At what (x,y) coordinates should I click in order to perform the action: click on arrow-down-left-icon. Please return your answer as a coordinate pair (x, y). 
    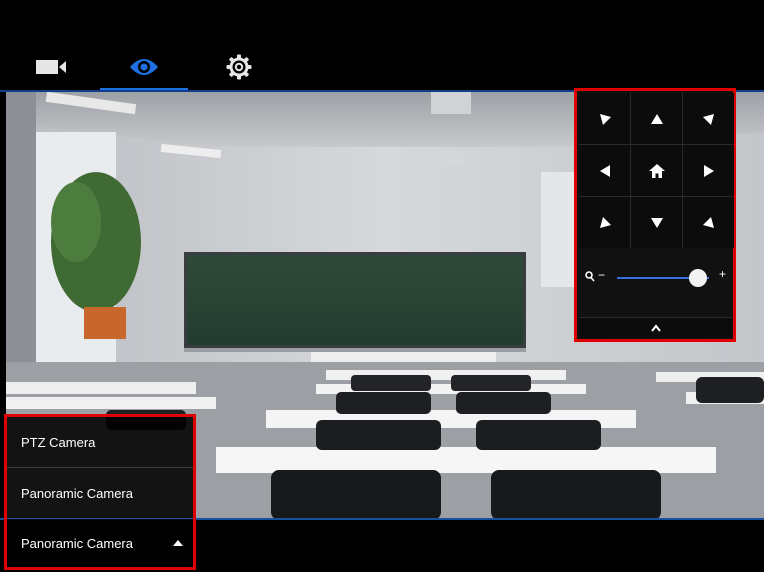
    Looking at the image, I should click on (605, 222).